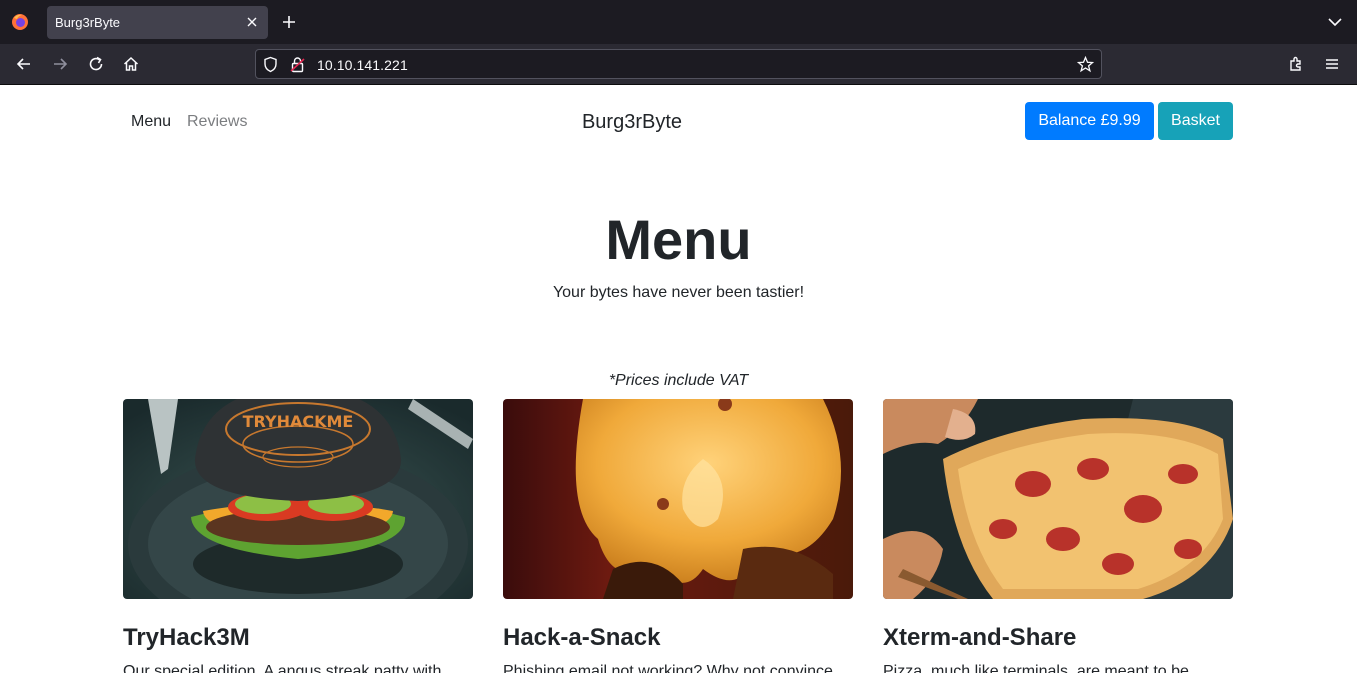  I want to click on balance-button: Balance £9.99, so click(1089, 121).